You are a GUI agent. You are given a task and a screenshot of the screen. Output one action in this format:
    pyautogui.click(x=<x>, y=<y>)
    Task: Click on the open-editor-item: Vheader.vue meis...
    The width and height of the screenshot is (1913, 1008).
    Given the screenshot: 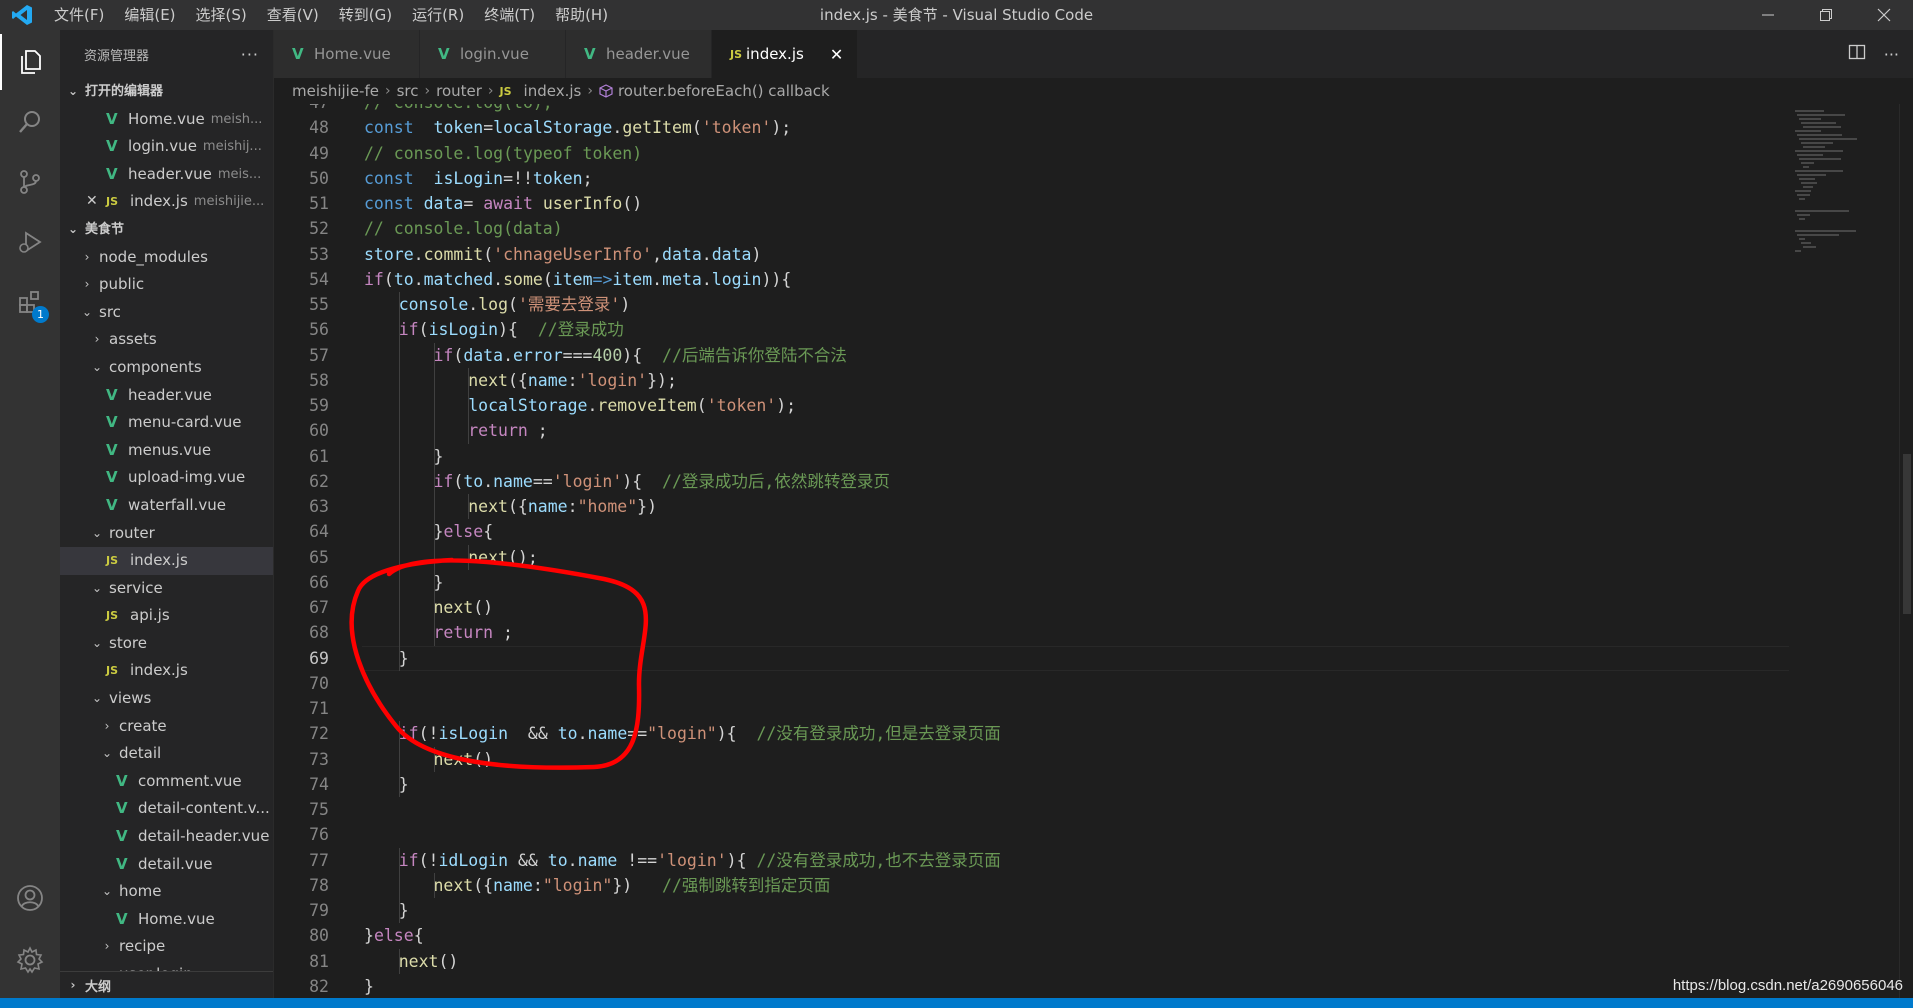 What is the action you would take?
    pyautogui.click(x=166, y=175)
    